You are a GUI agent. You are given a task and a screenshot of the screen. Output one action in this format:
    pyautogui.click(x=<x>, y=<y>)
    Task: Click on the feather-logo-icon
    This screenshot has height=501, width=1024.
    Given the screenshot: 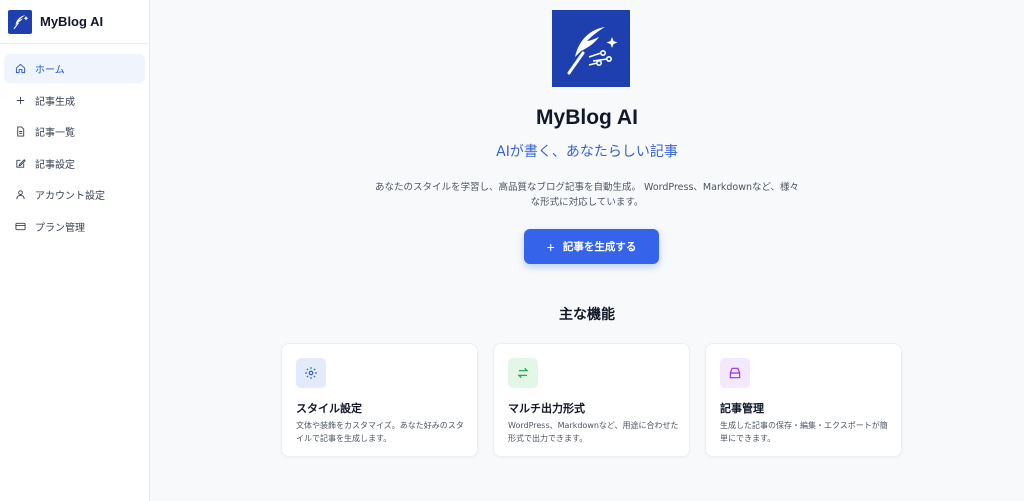 What is the action you would take?
    pyautogui.click(x=20, y=21)
    